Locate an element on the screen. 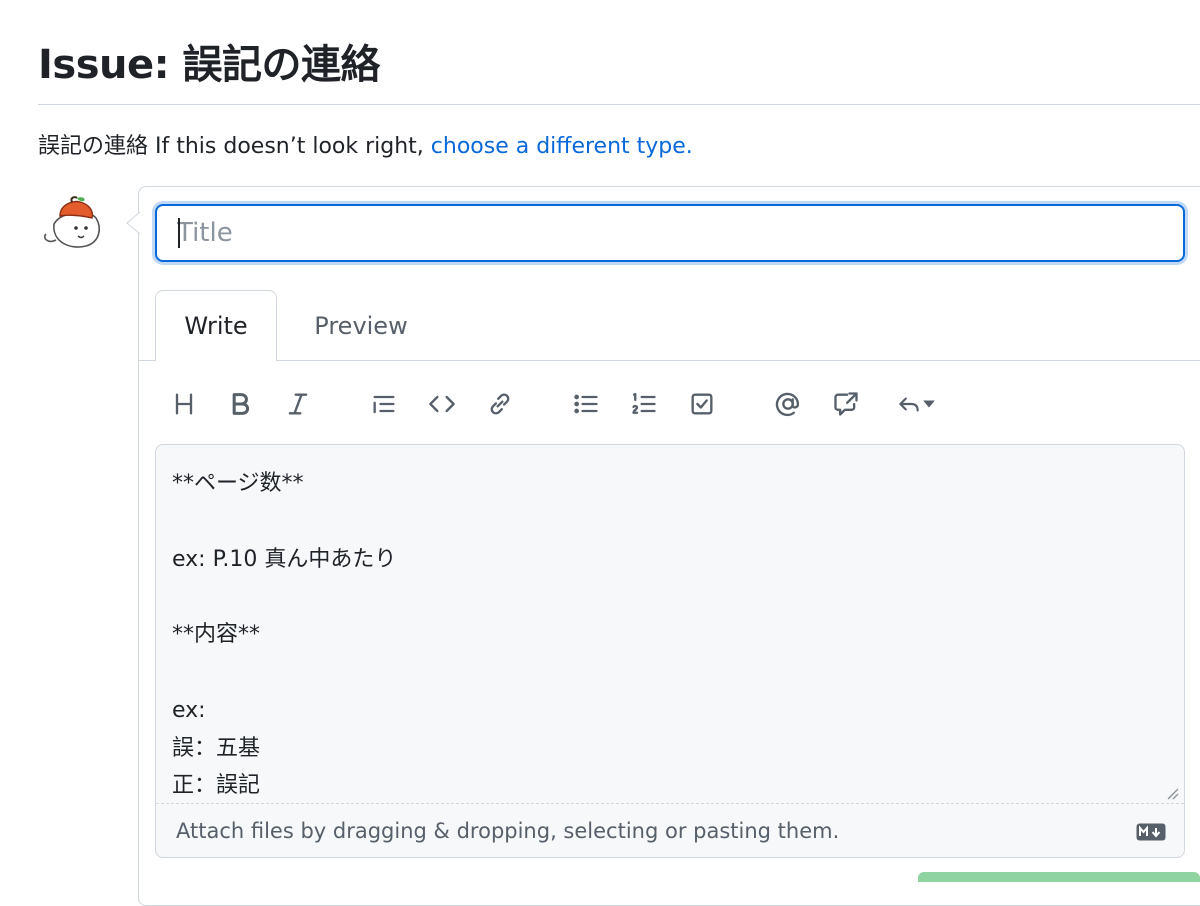 The image size is (1200, 906). reply-icon is located at coordinates (909, 404).